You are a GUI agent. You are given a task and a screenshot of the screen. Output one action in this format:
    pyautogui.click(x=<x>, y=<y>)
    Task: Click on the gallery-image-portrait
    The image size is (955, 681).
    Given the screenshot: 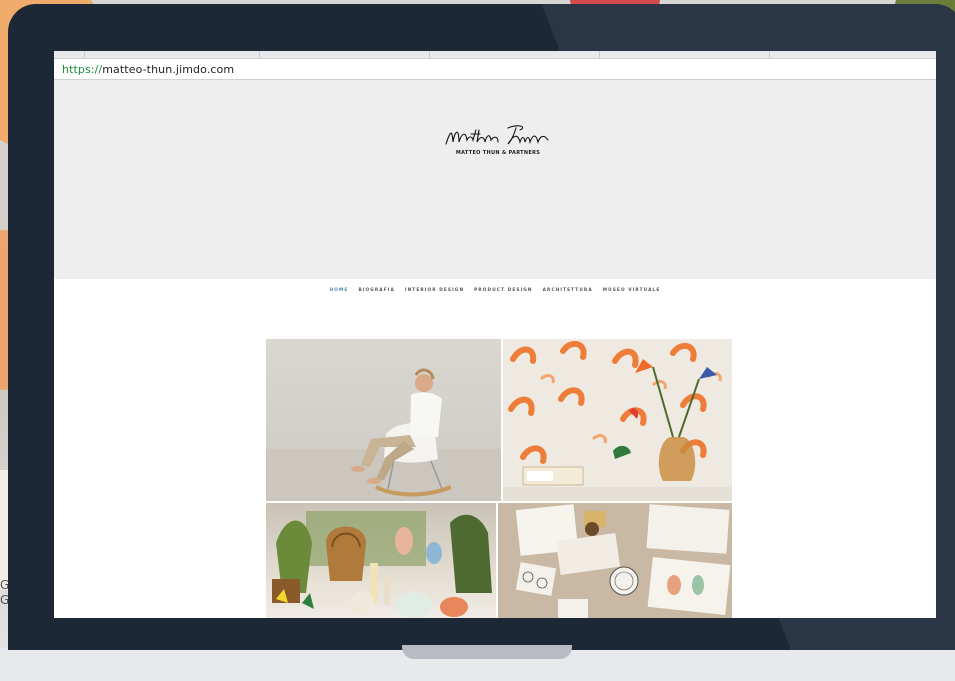 What is the action you would take?
    pyautogui.click(x=383, y=420)
    